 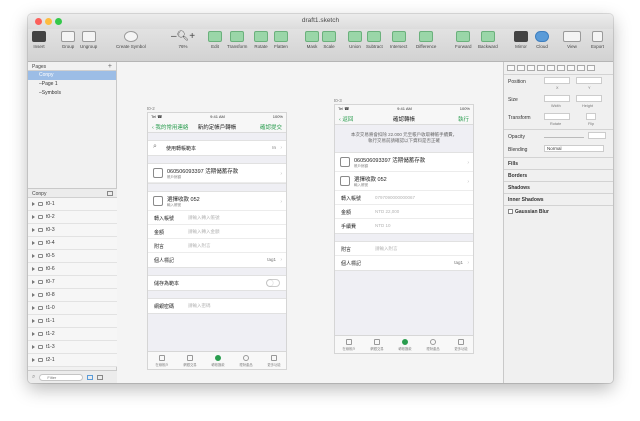 I want to click on width-input, so click(x=557, y=98).